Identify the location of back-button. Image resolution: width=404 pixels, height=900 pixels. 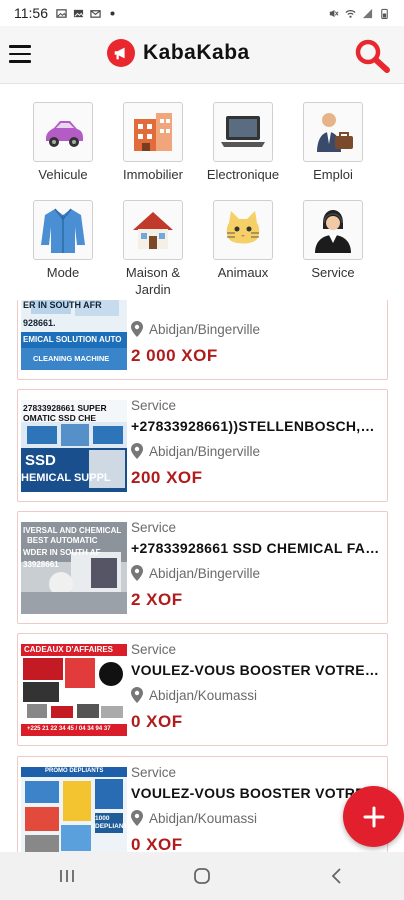
(337, 876).